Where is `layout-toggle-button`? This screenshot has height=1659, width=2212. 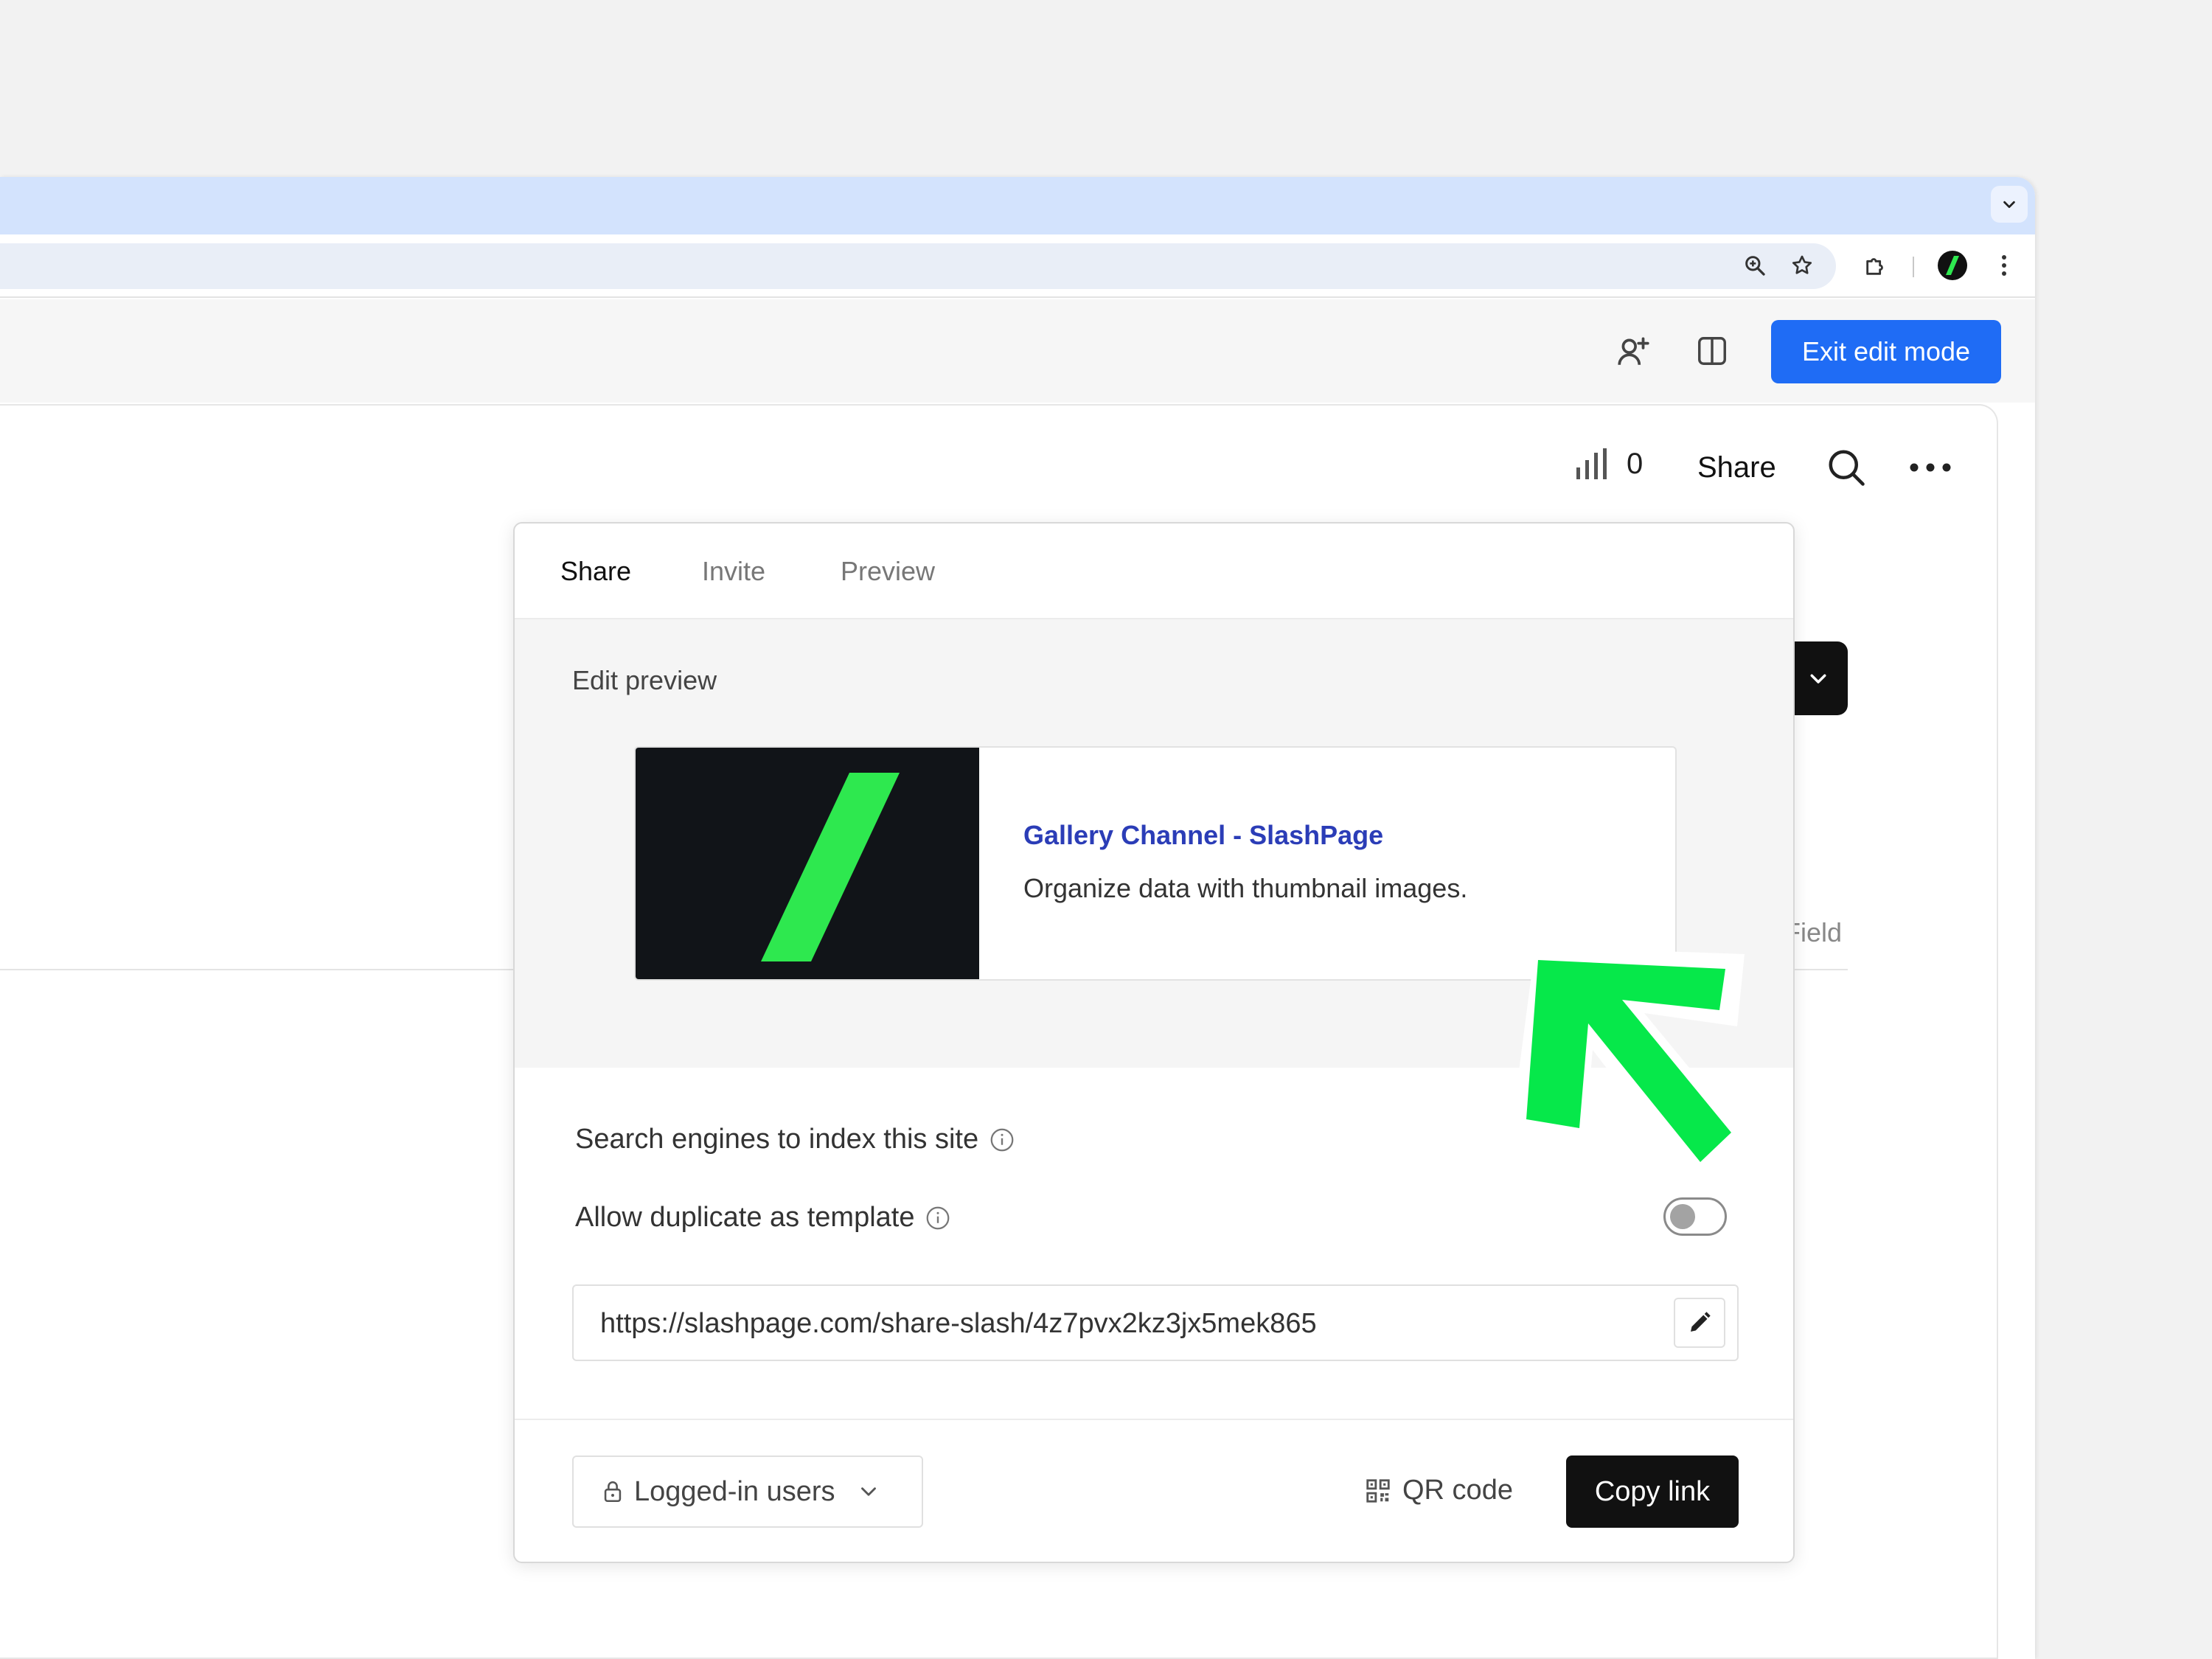 layout-toggle-button is located at coordinates (1712, 351).